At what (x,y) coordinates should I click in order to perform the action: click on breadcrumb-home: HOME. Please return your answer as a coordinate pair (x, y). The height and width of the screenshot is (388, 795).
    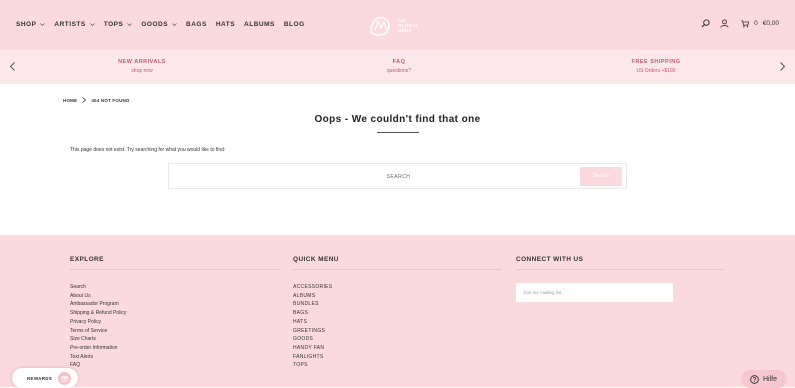
    Looking at the image, I should click on (70, 100).